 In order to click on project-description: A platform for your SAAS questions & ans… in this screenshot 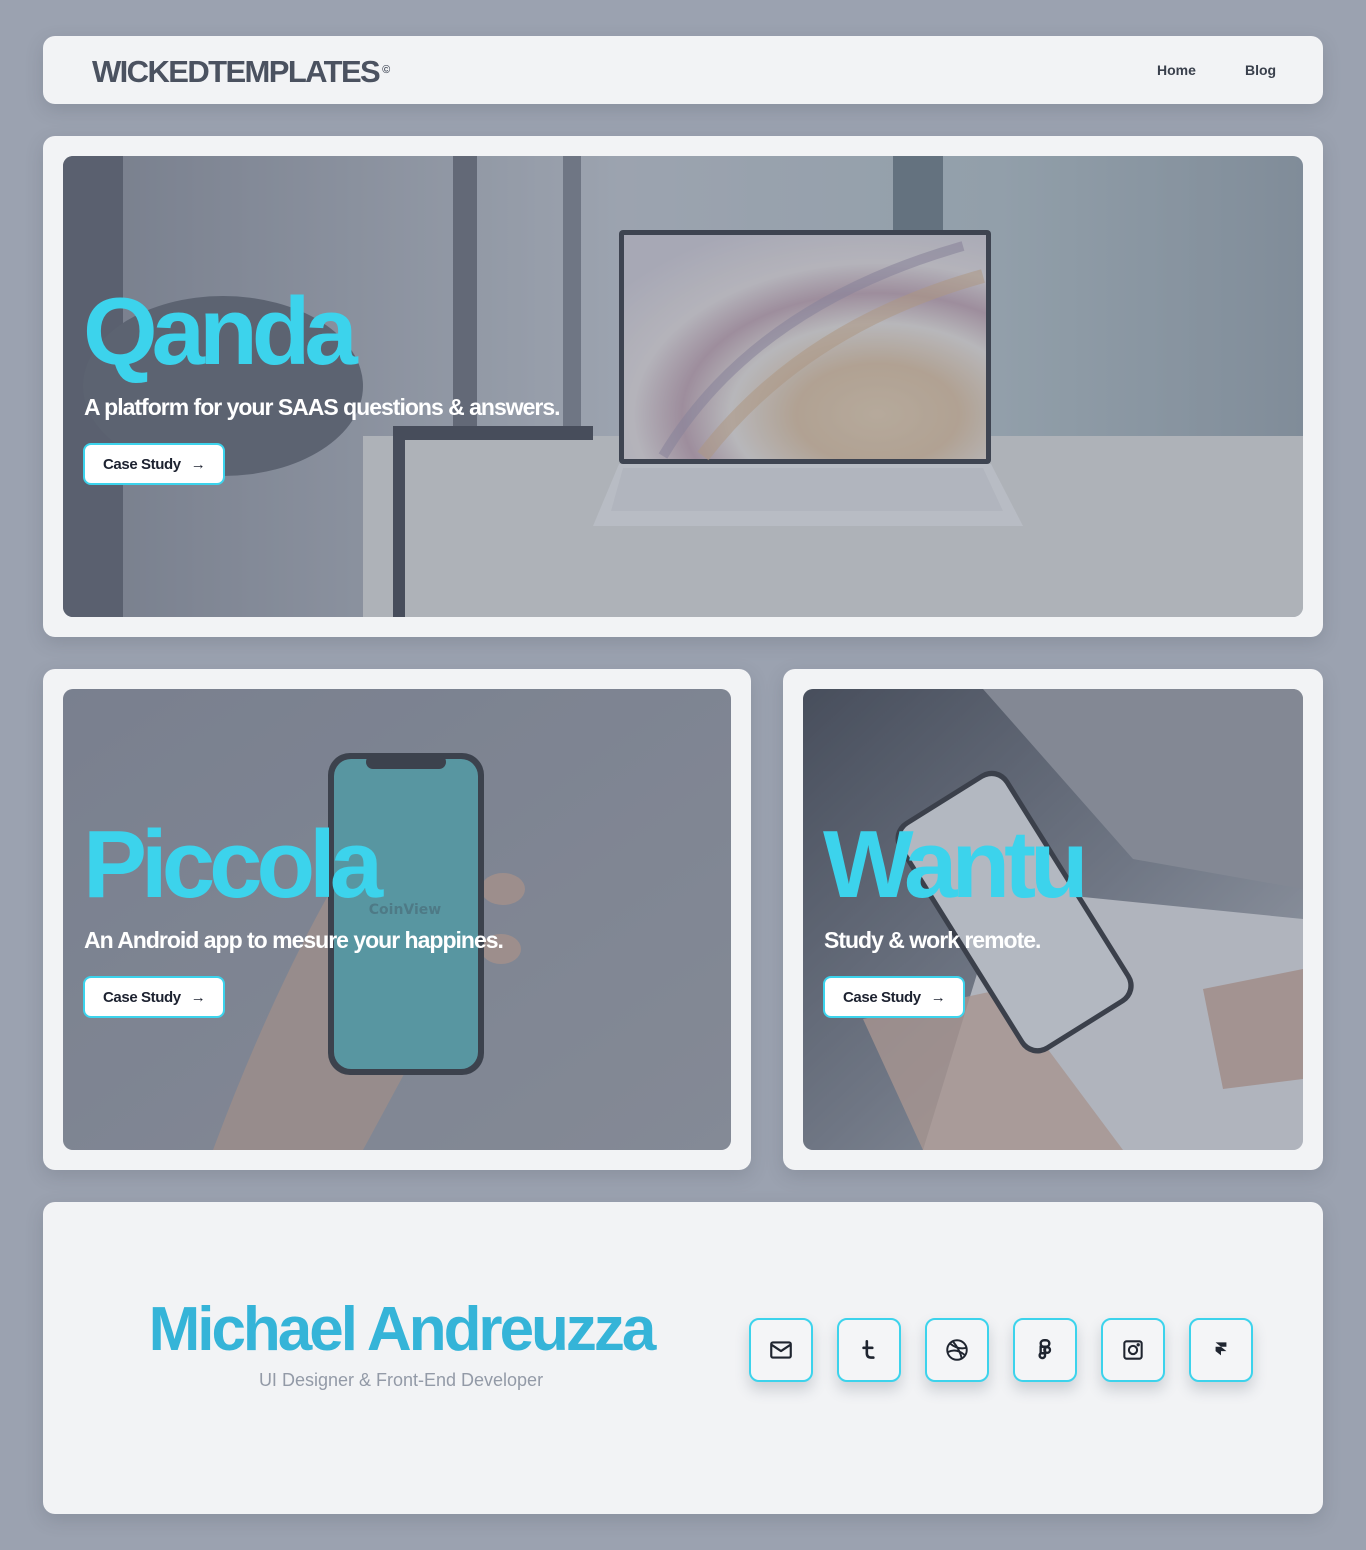, I will do `click(322, 407)`.